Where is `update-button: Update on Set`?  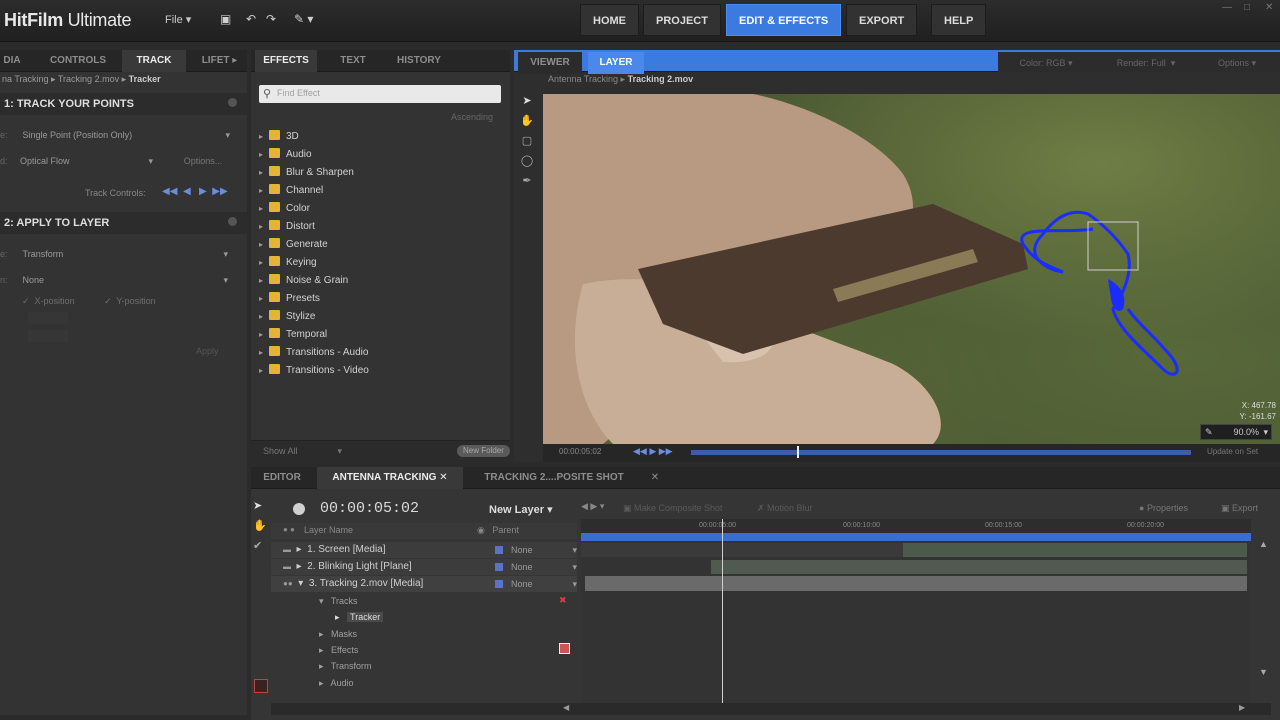
update-button: Update on Set is located at coordinates (1232, 451).